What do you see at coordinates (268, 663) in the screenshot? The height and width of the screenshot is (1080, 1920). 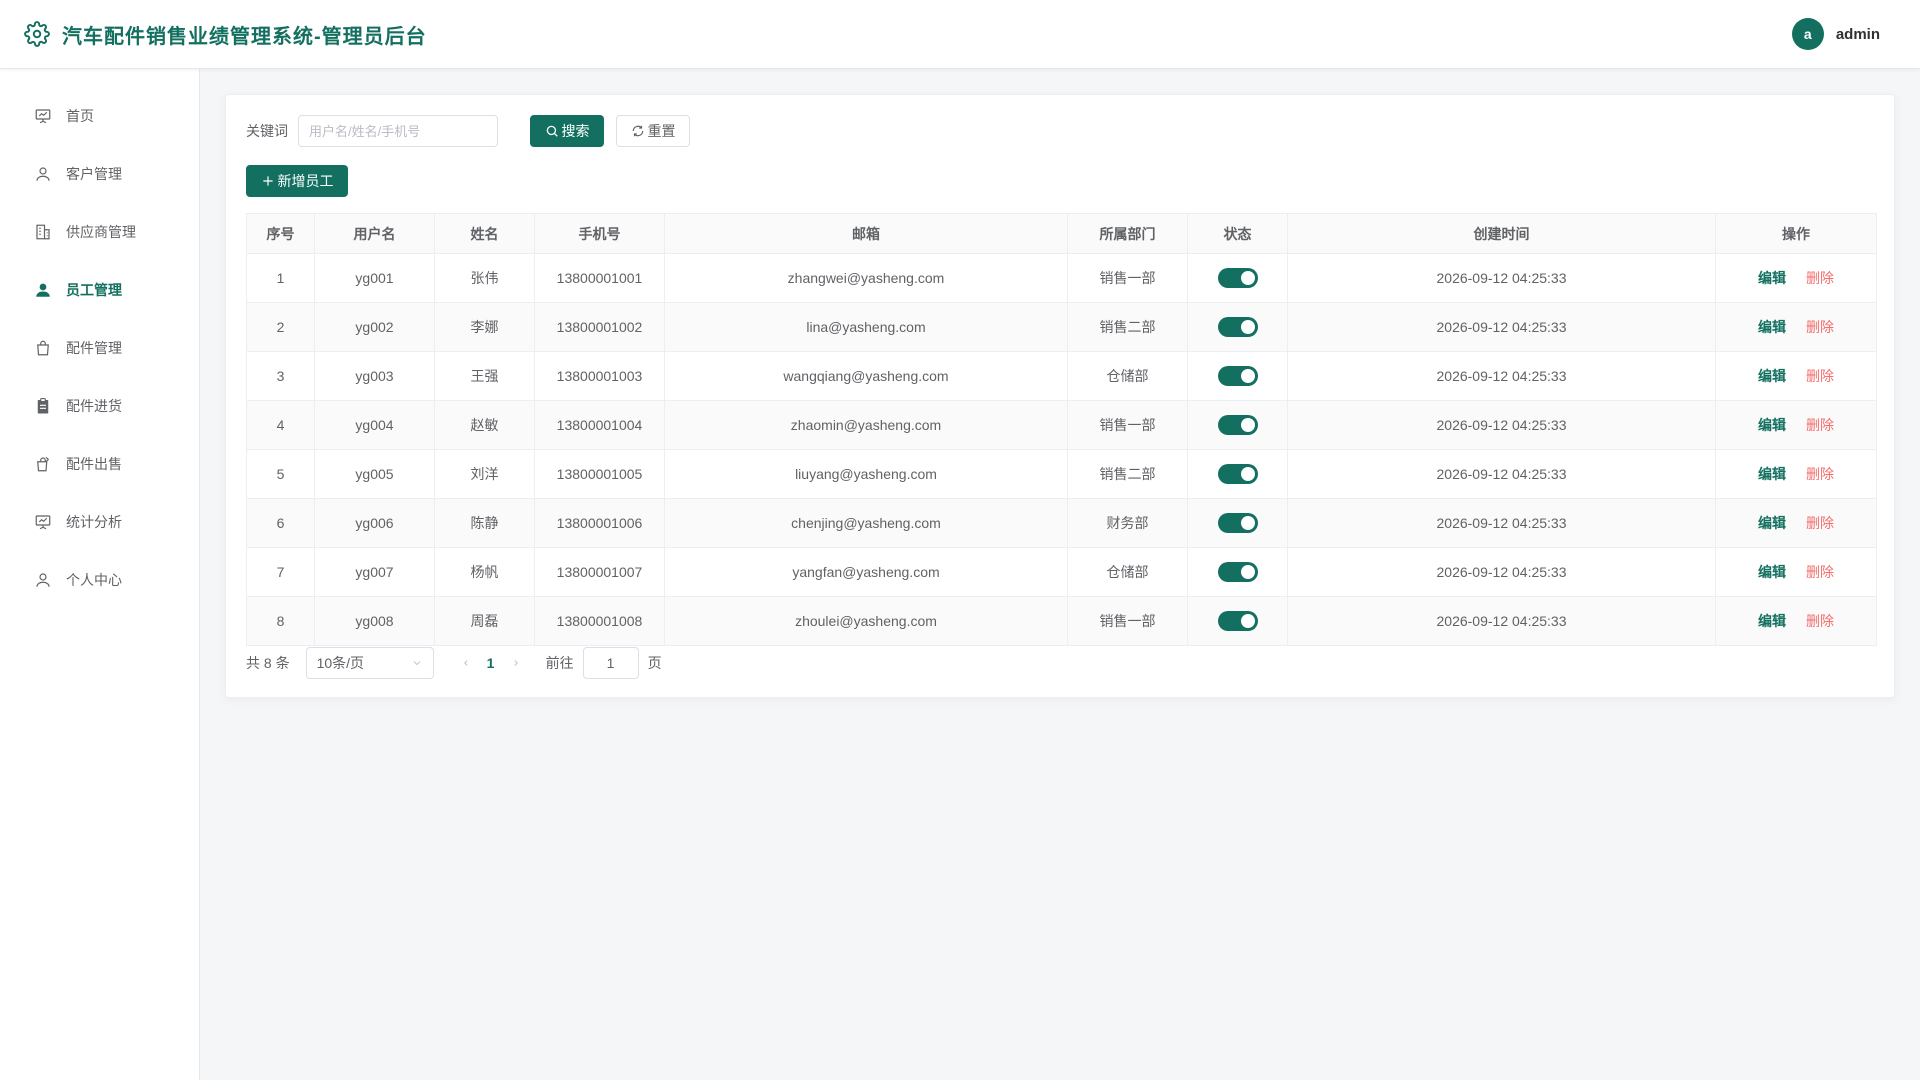 I see `total-count: 共 8 条` at bounding box center [268, 663].